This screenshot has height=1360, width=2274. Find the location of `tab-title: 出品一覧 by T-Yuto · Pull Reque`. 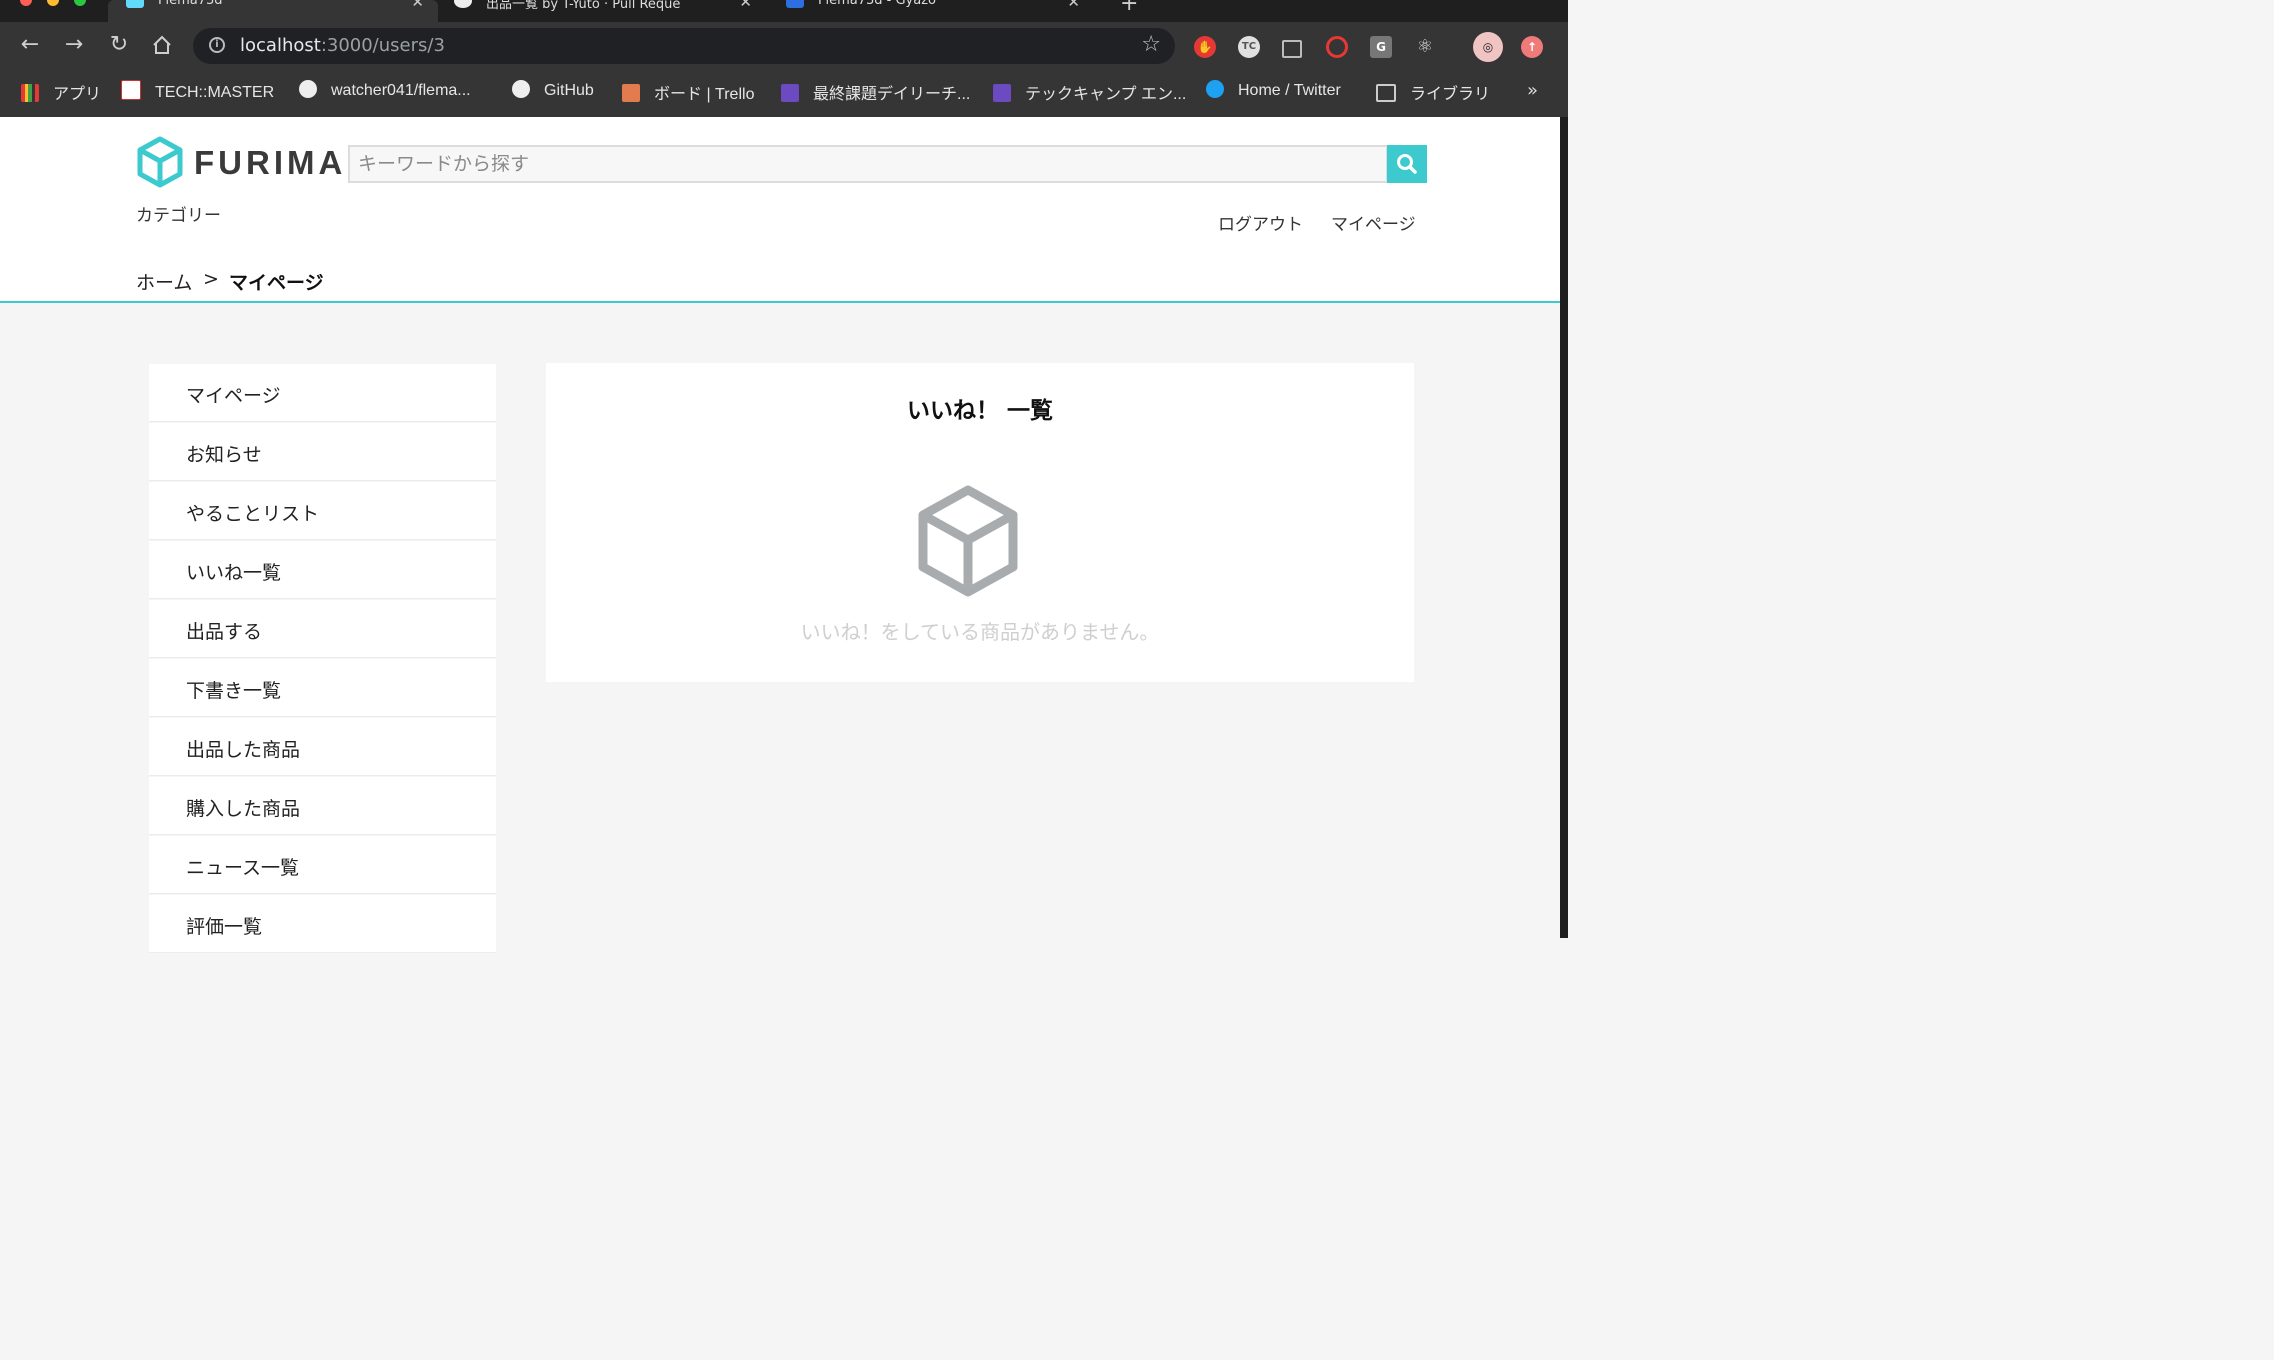

tab-title: 出品一覧 by T-Yuto · Pull Reque is located at coordinates (583, 6).